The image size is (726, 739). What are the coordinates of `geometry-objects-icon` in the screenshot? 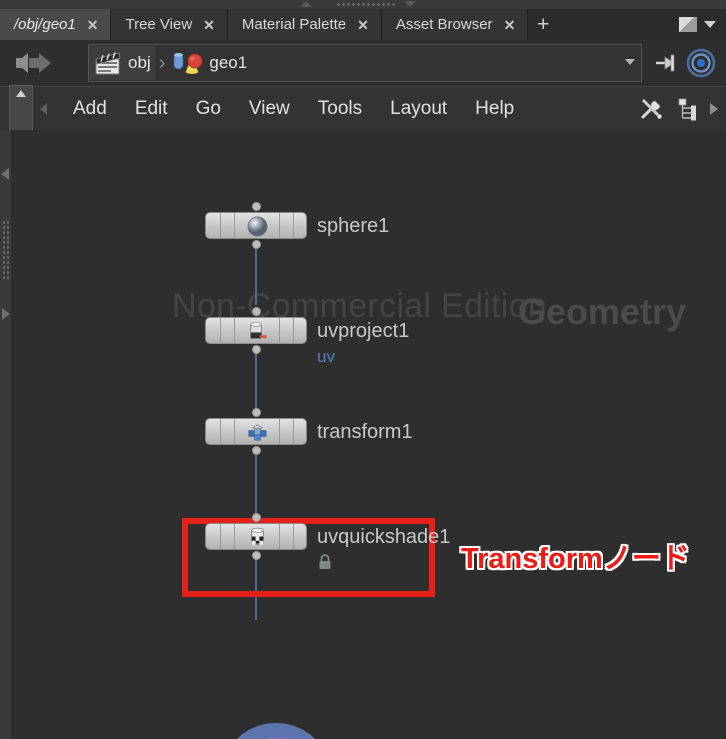 It's located at (188, 63).